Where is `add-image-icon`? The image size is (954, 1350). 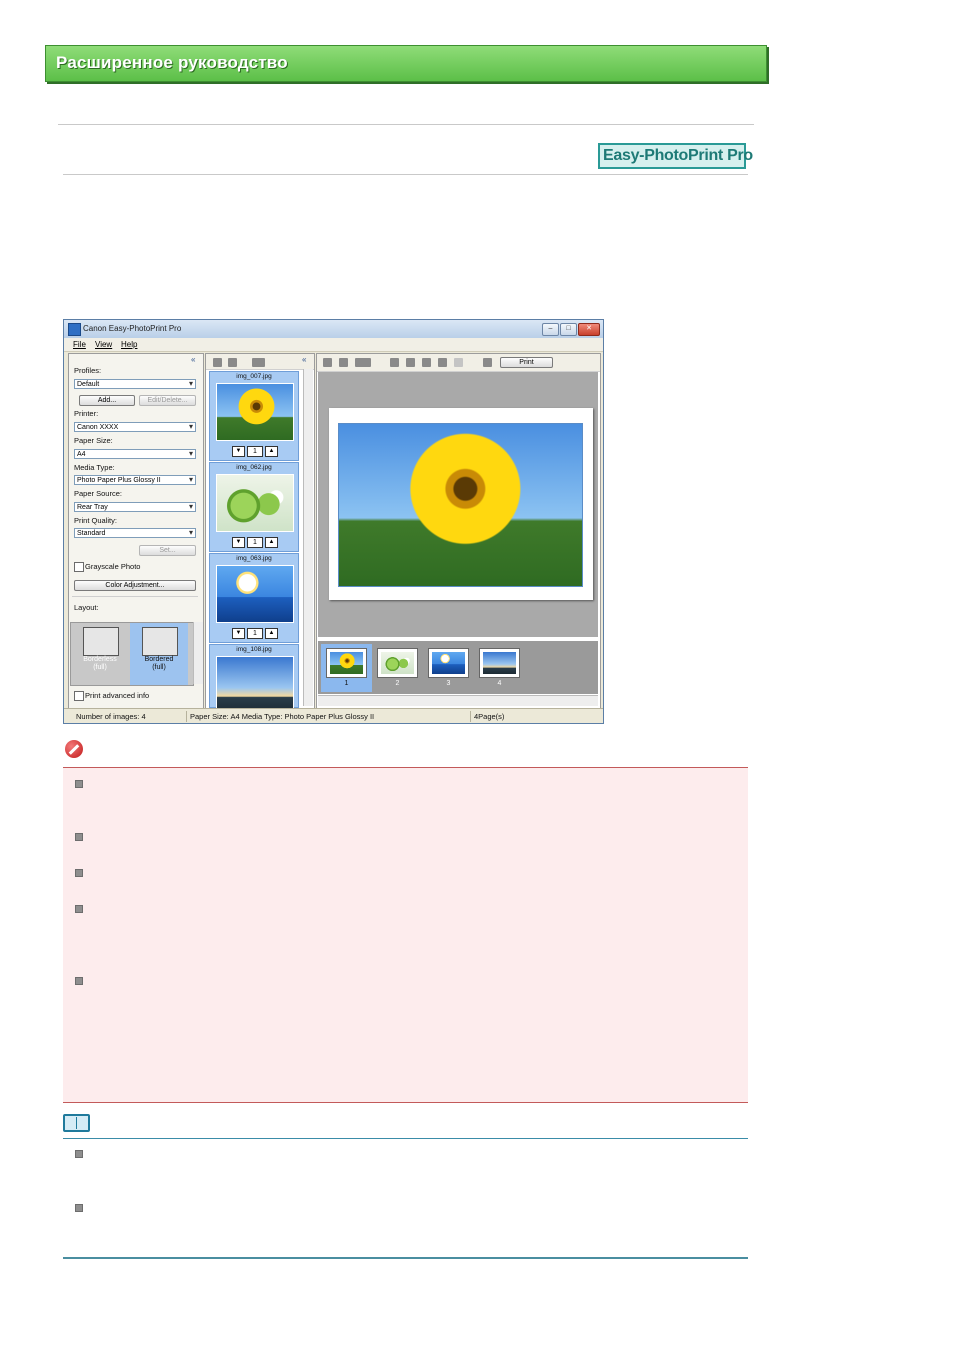
add-image-icon is located at coordinates (217, 362).